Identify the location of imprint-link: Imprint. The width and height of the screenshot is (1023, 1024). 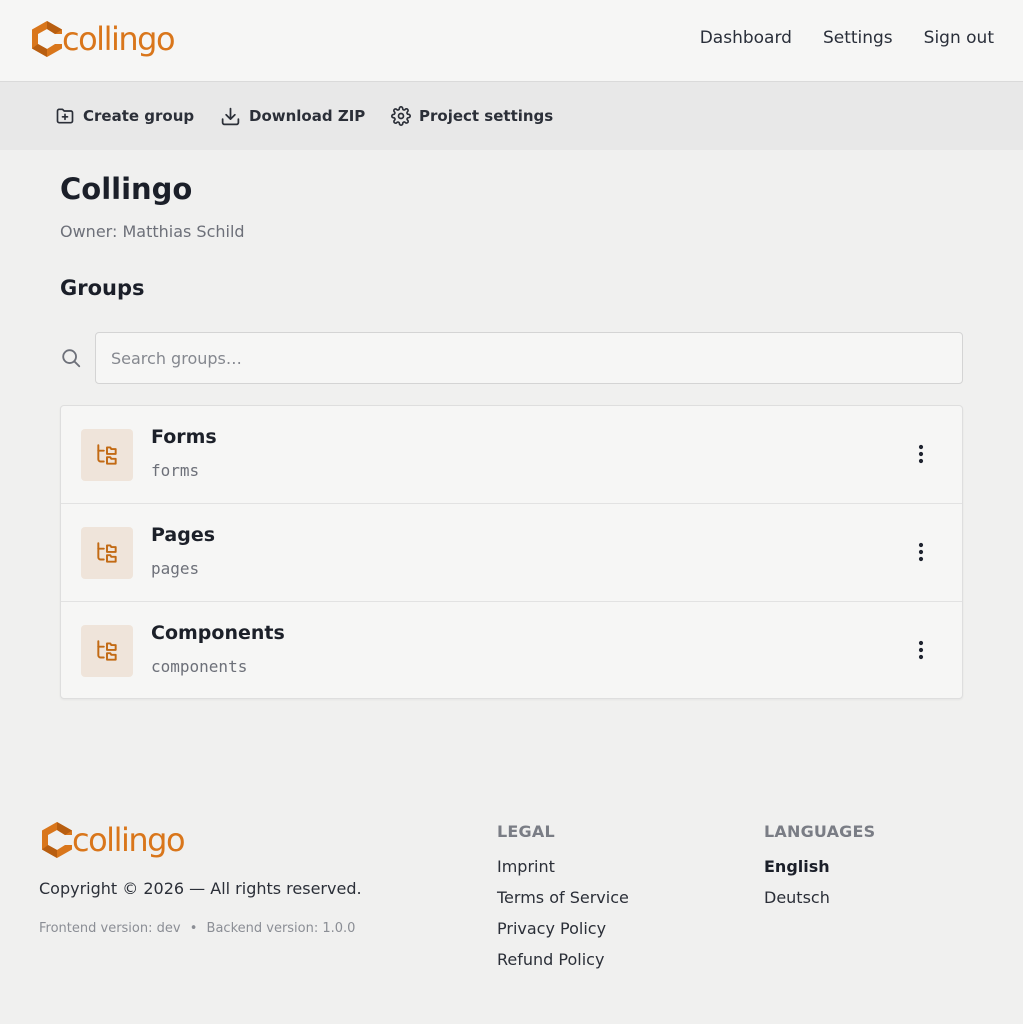
(563, 872).